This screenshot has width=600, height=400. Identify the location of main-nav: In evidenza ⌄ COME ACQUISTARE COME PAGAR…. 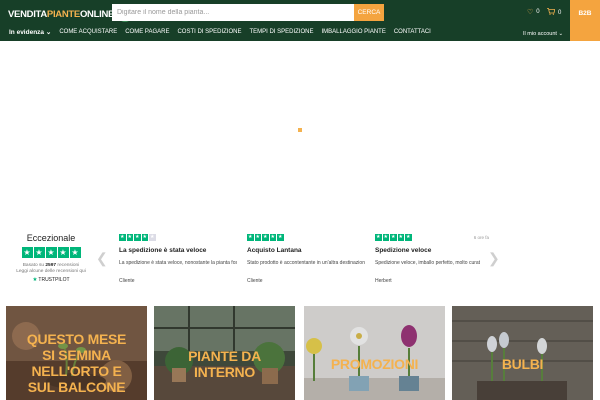
(215, 31).